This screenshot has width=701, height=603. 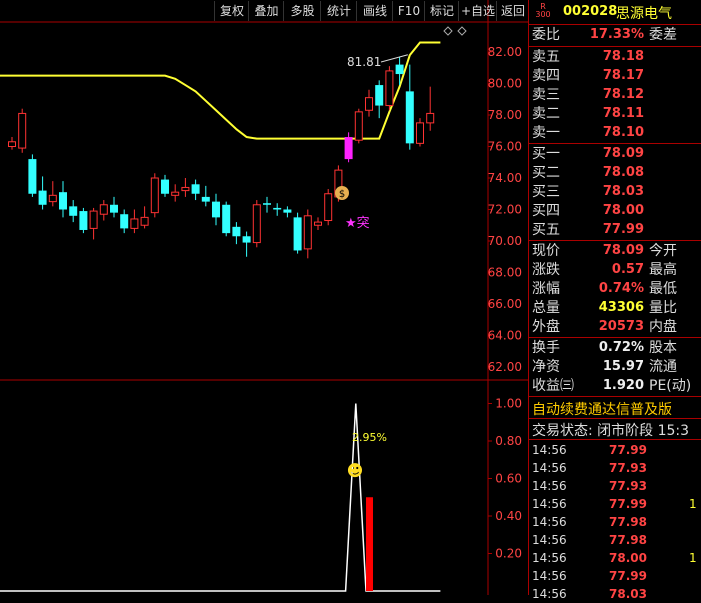 I want to click on price-tick-label: 66.00, so click(x=505, y=304).